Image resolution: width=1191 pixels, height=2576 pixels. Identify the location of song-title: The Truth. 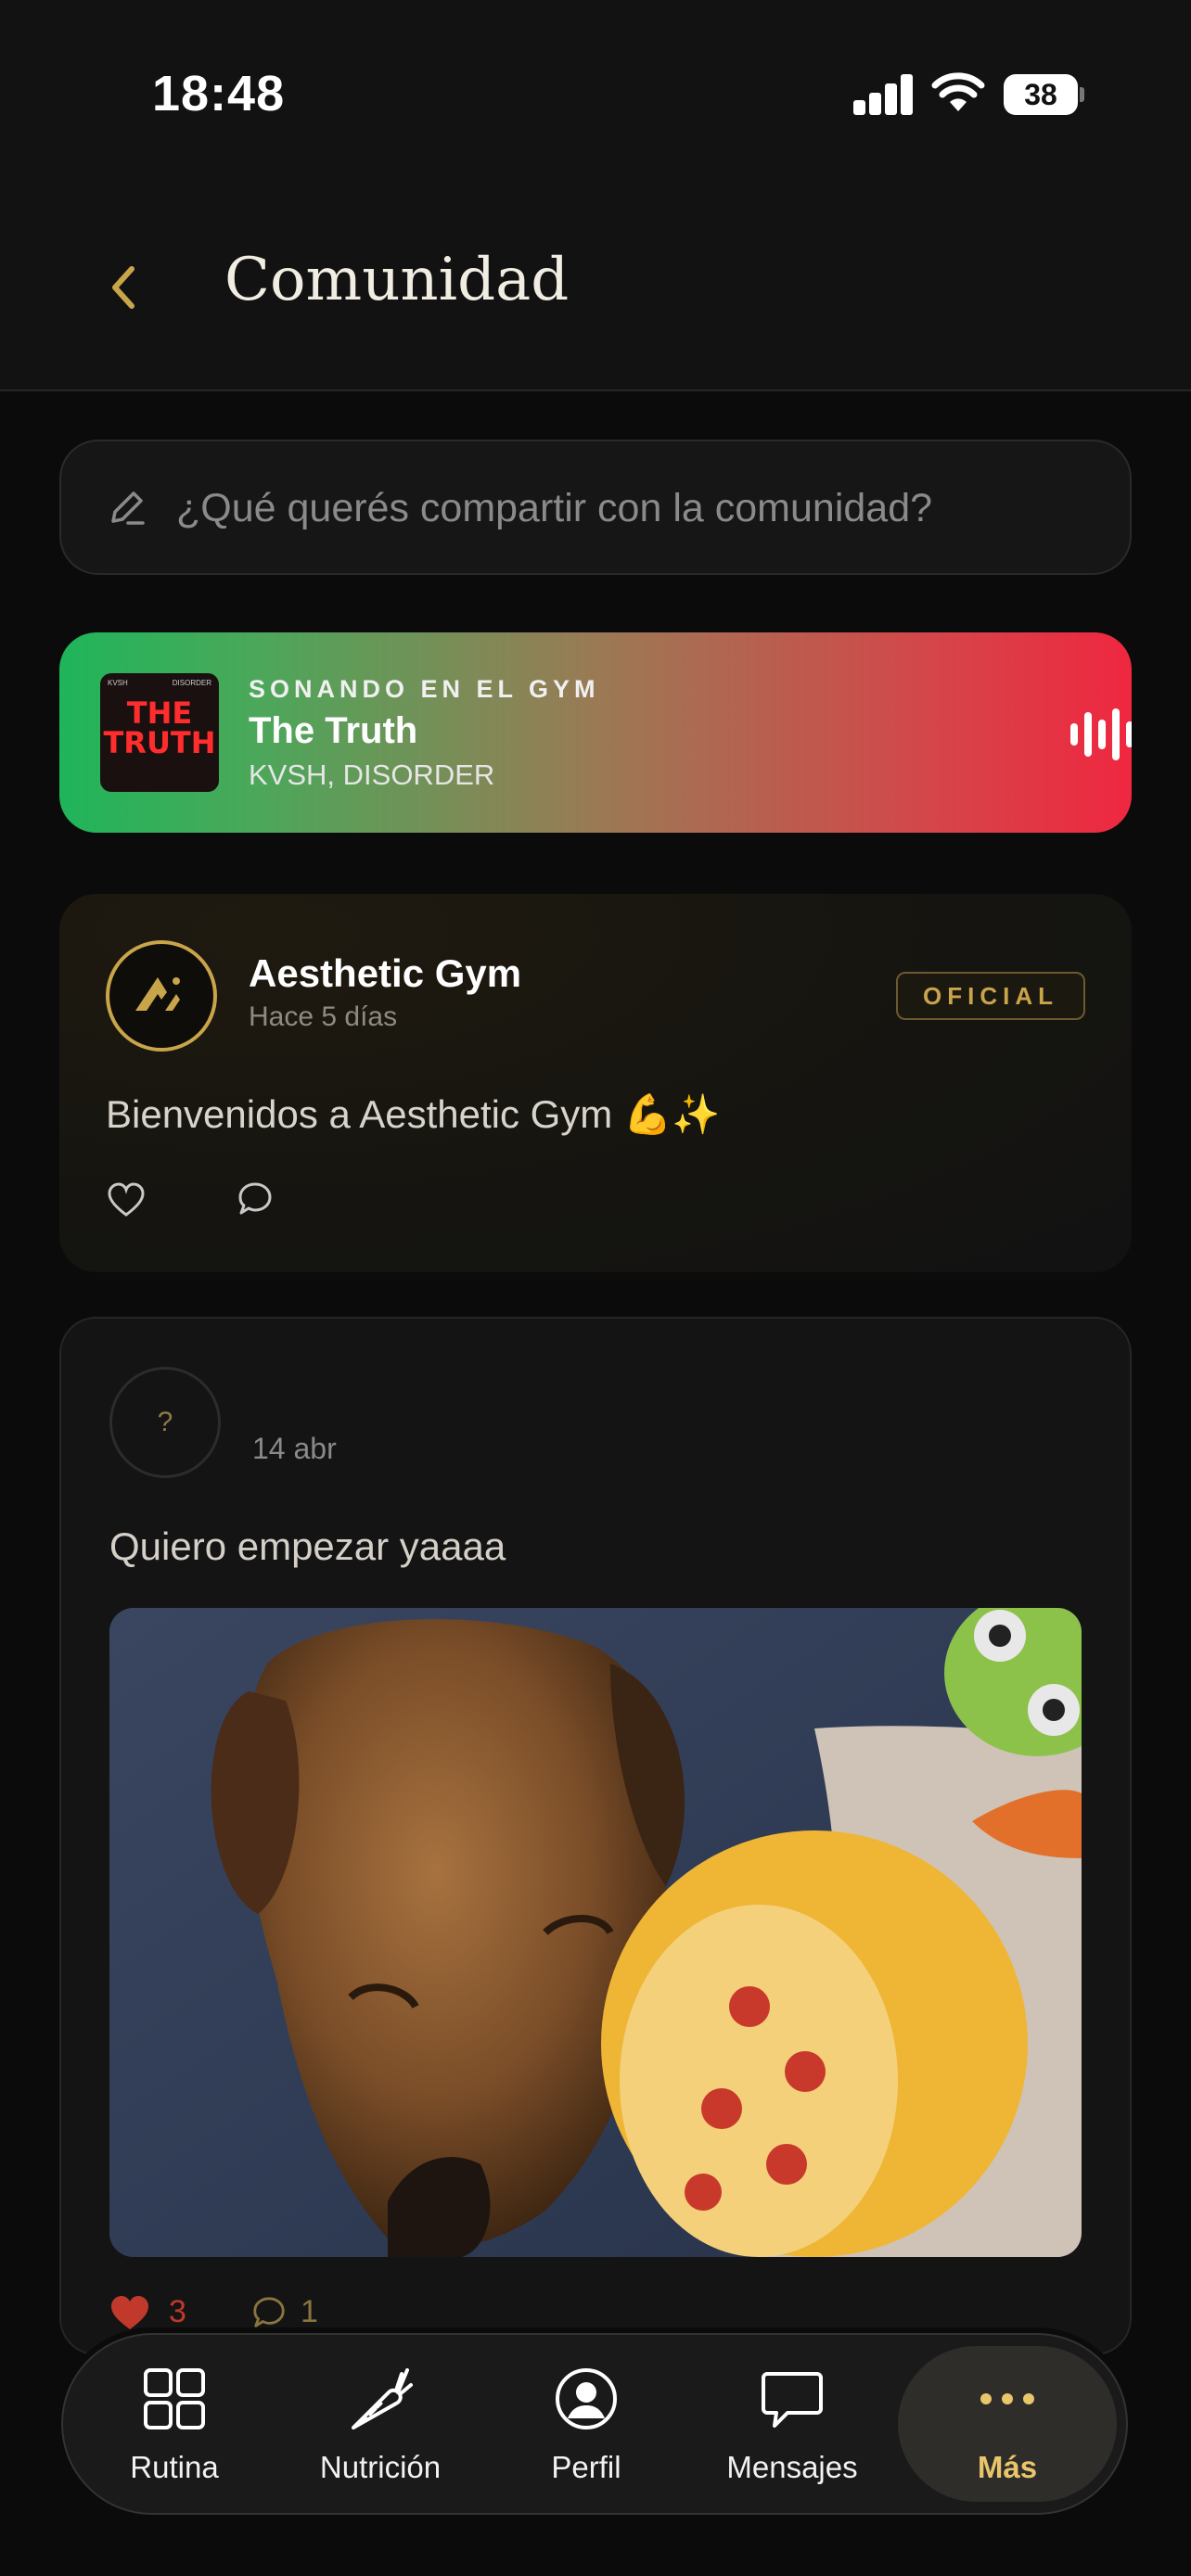
(334, 730).